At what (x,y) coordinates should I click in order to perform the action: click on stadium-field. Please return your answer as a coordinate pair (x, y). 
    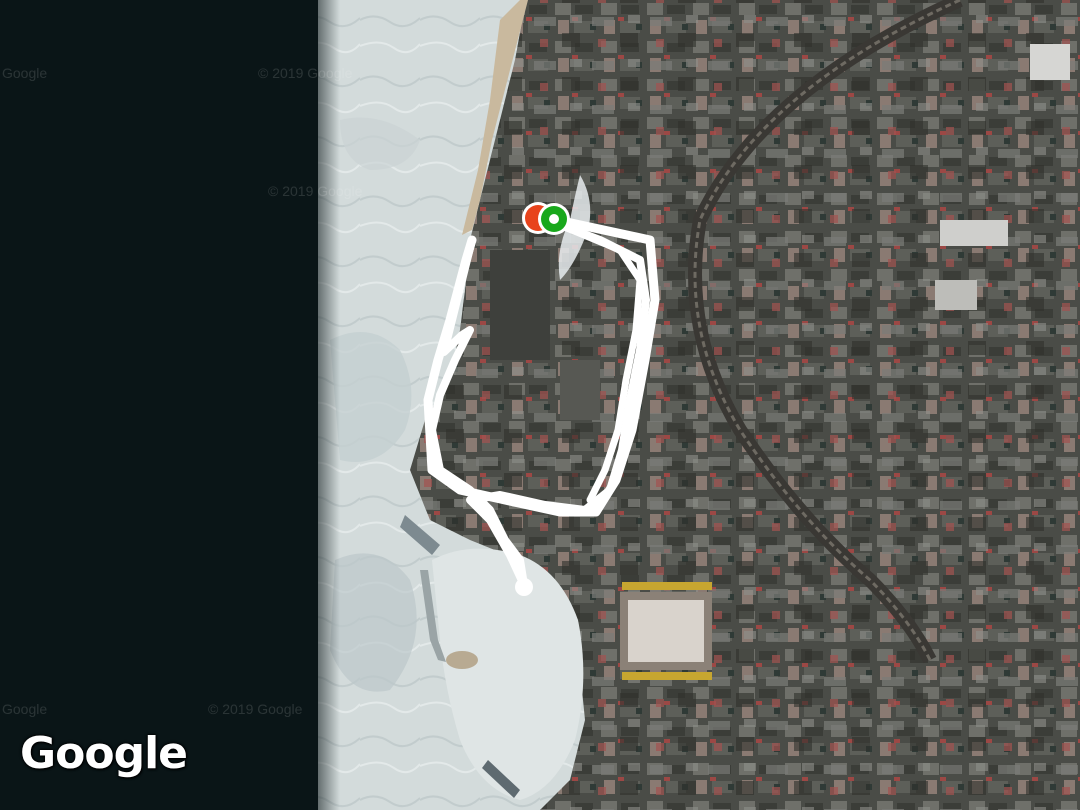
    Looking at the image, I should click on (666, 631).